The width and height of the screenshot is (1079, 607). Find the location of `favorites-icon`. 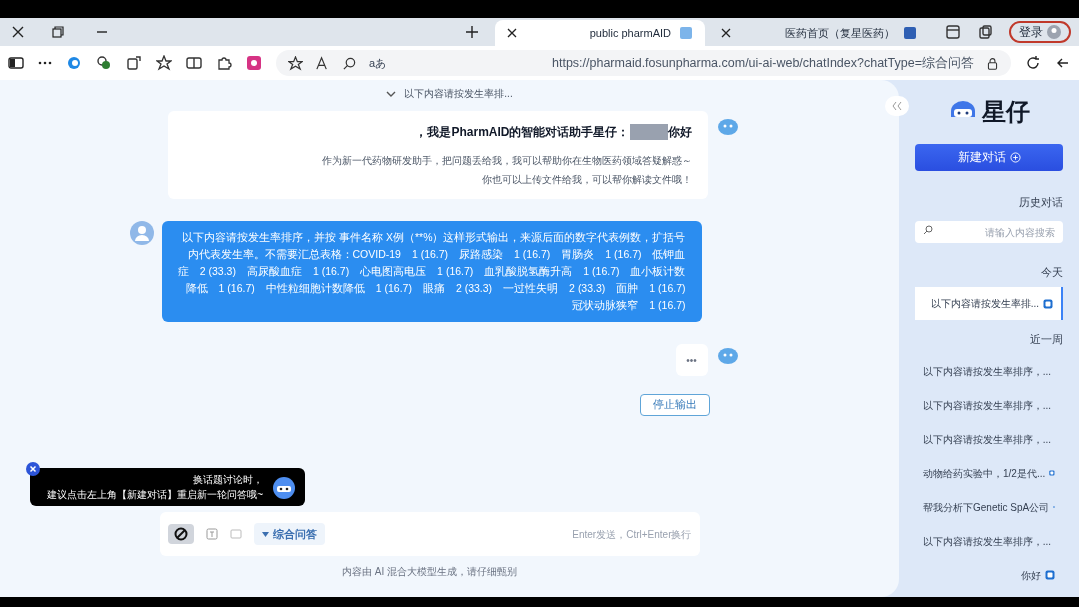

favorites-icon is located at coordinates (164, 63).